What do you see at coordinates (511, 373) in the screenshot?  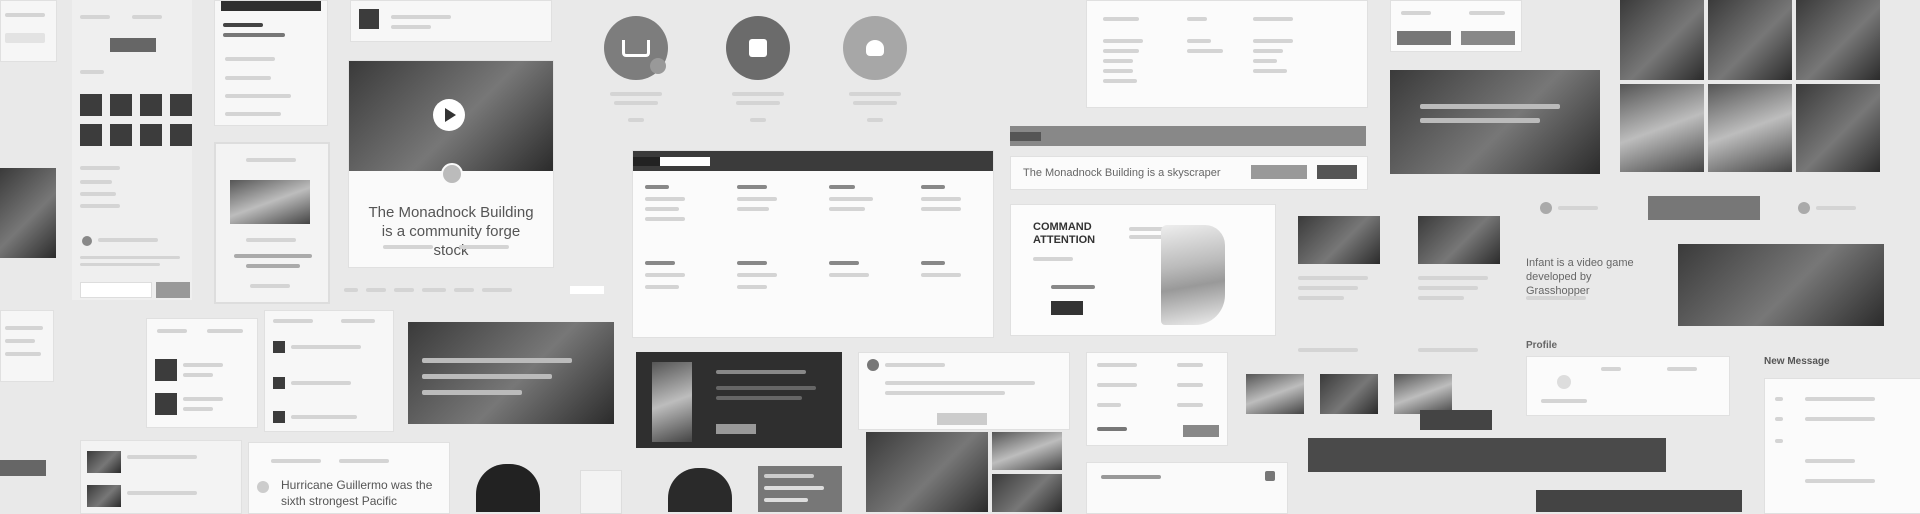 I see `overlay-image` at bounding box center [511, 373].